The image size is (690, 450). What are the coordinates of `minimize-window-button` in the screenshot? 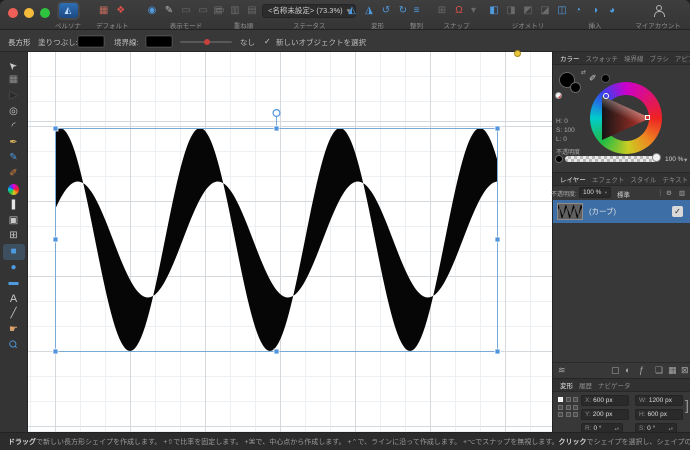 It's located at (29, 13).